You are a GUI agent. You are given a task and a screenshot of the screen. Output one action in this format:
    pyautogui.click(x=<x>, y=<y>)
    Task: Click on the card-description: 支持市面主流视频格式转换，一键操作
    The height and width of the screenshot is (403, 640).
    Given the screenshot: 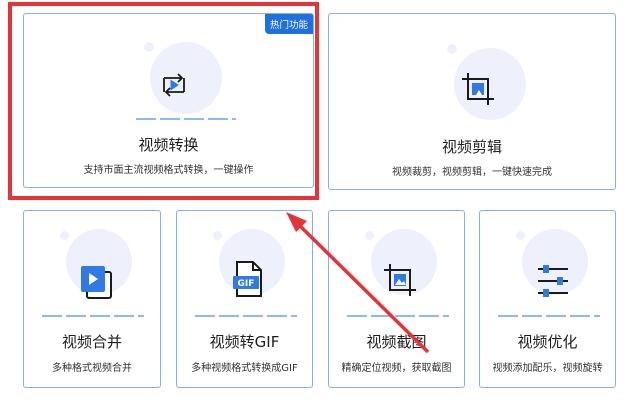 What is the action you would take?
    pyautogui.click(x=168, y=170)
    